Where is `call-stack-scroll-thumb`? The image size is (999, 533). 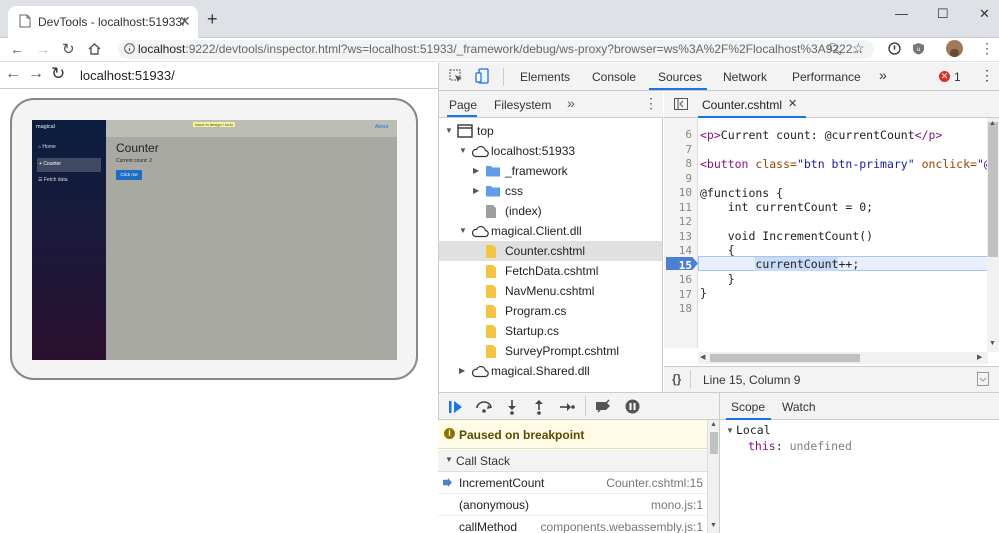
call-stack-scroll-thumb is located at coordinates (714, 443).